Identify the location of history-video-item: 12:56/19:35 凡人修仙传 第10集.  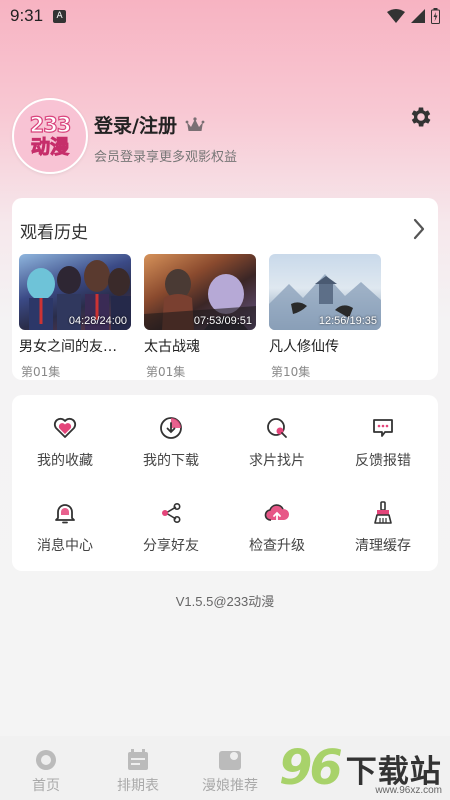
(326, 317).